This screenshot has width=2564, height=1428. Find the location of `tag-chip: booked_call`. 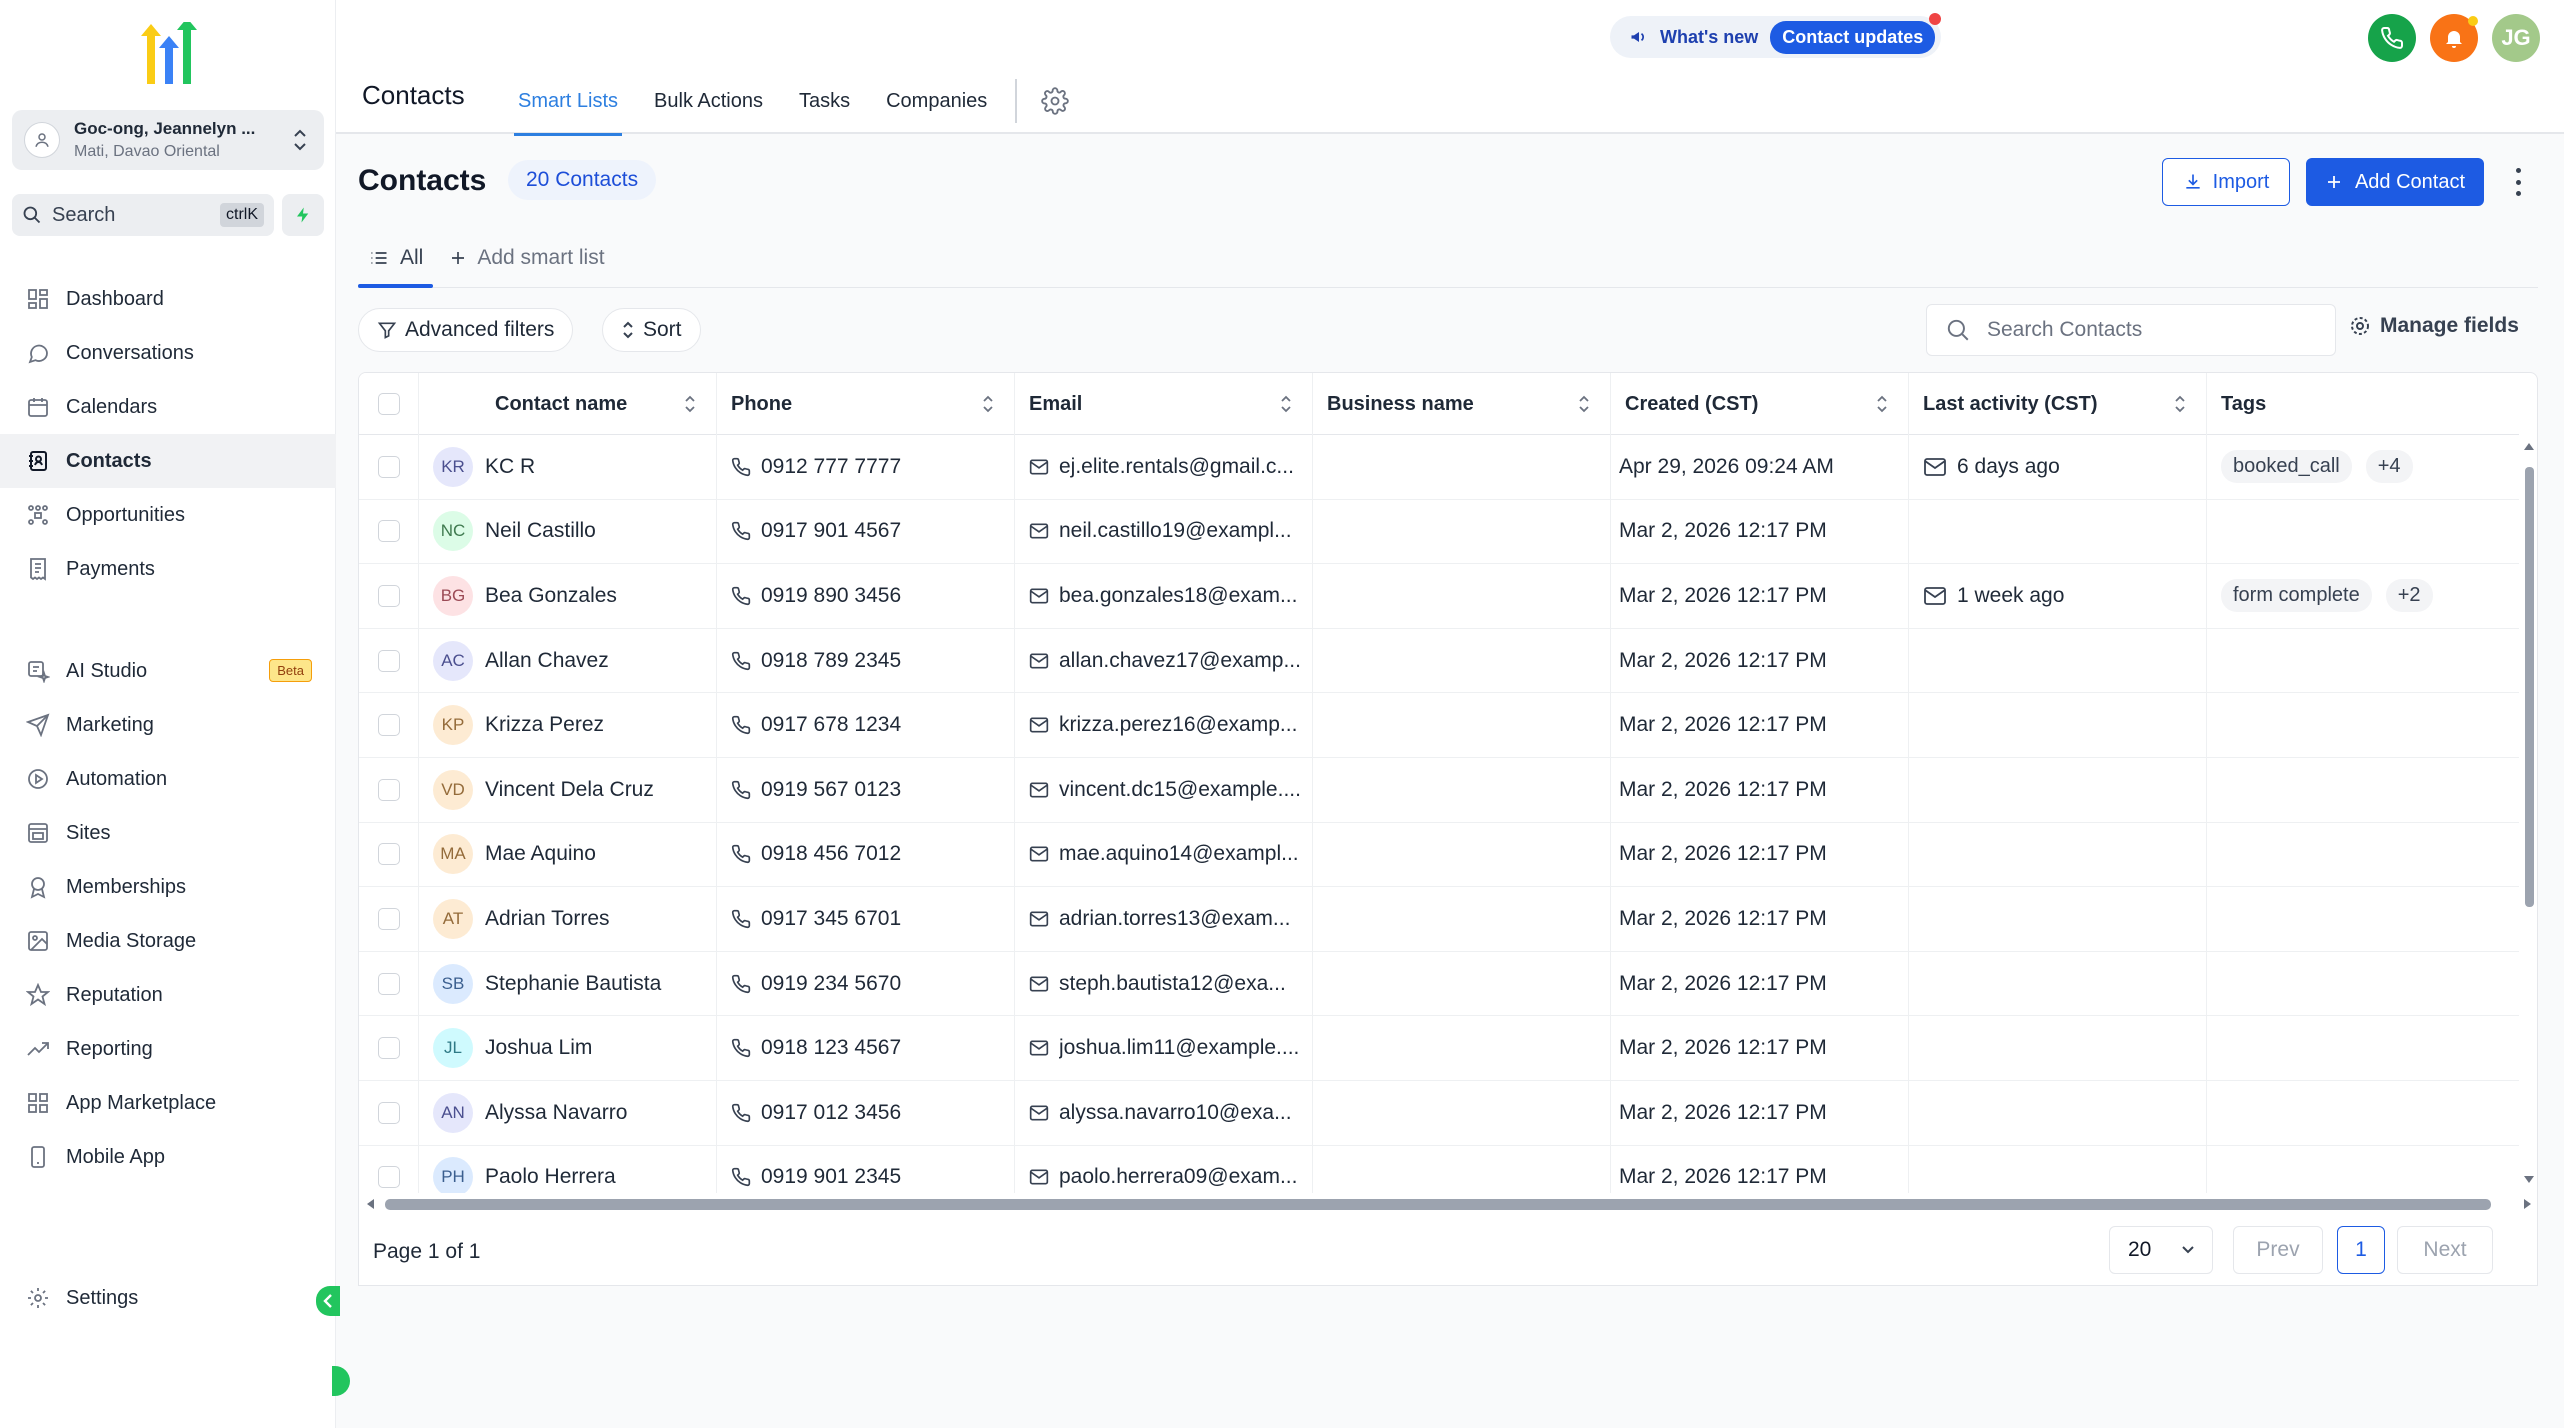

tag-chip: booked_call is located at coordinates (2286, 467).